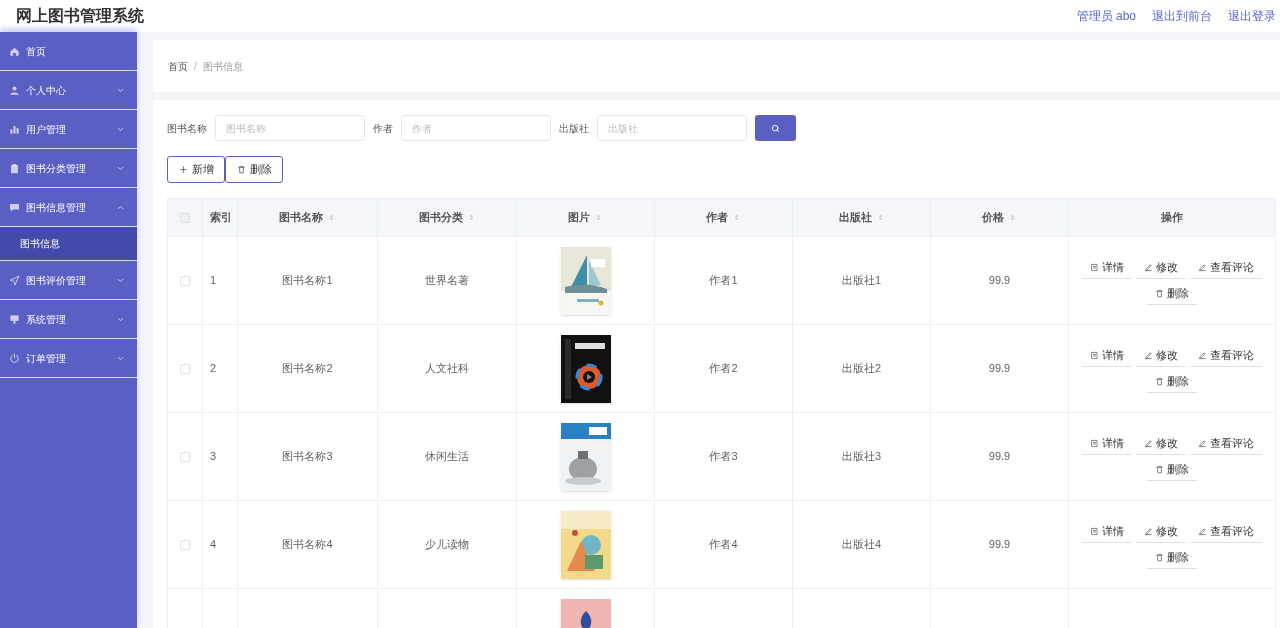  Describe the element at coordinates (183, 169) in the screenshot. I see `plus-icon` at that location.